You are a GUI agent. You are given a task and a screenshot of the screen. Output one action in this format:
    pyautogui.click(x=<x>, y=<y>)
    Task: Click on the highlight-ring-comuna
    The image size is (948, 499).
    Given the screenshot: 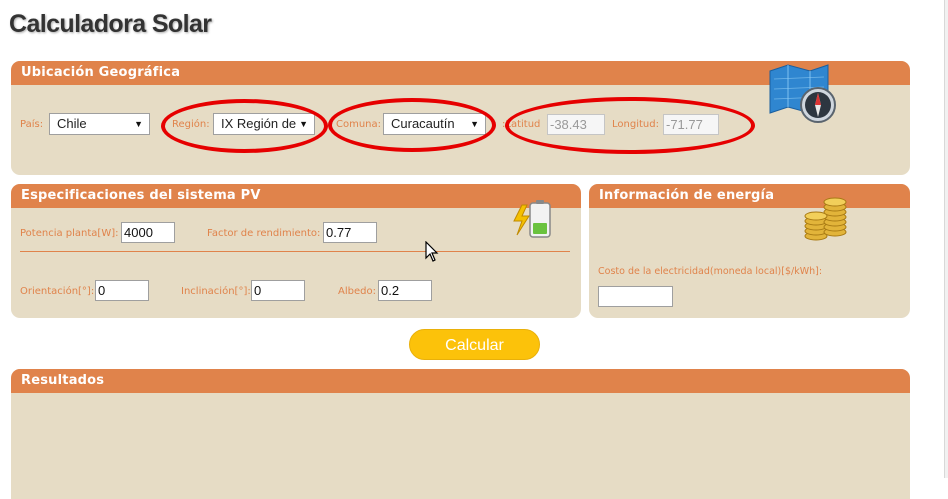 What is the action you would take?
    pyautogui.click(x=412, y=125)
    